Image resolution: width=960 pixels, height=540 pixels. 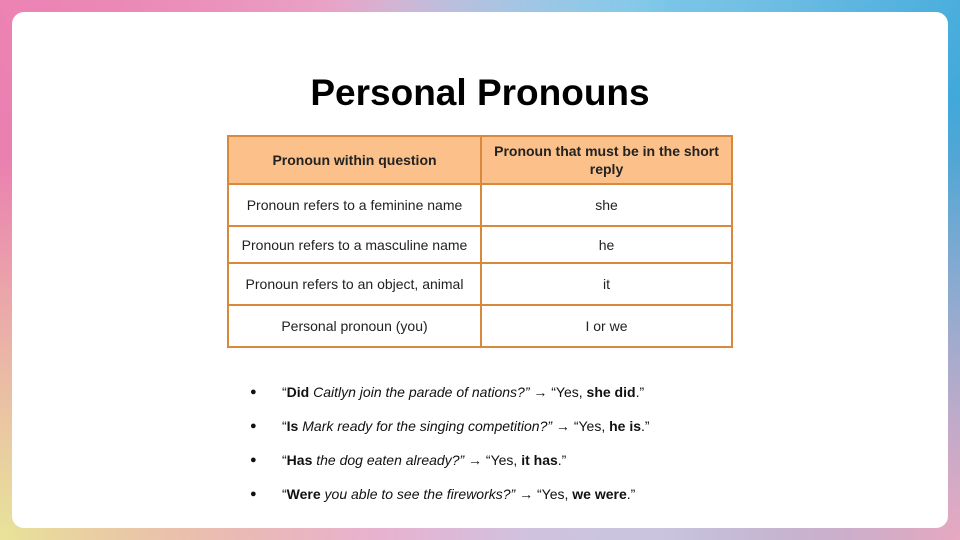 I want to click on table-cell: Pronoun refers to a masculine name, so click(x=354, y=244).